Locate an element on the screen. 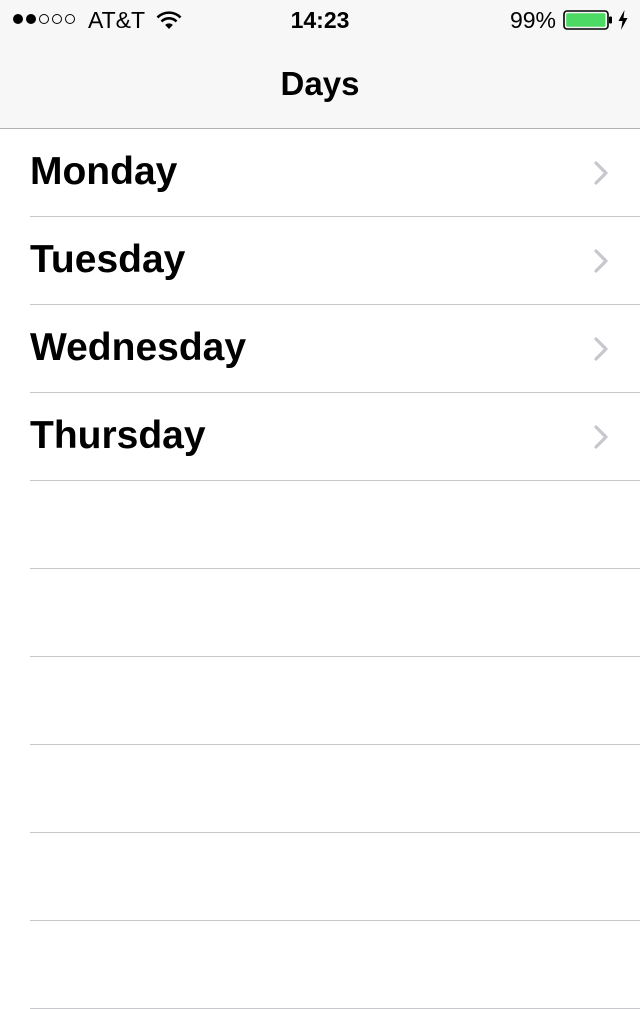 The image size is (640, 1009). battery-percent: 99% is located at coordinates (532, 20).